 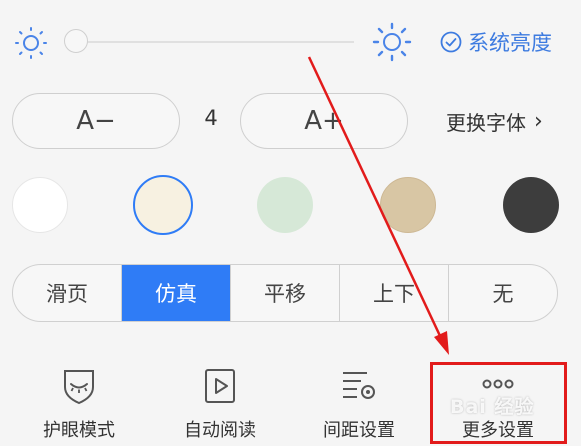 What do you see at coordinates (220, 404) in the screenshot?
I see `auto-read-button: 自动阅读` at bounding box center [220, 404].